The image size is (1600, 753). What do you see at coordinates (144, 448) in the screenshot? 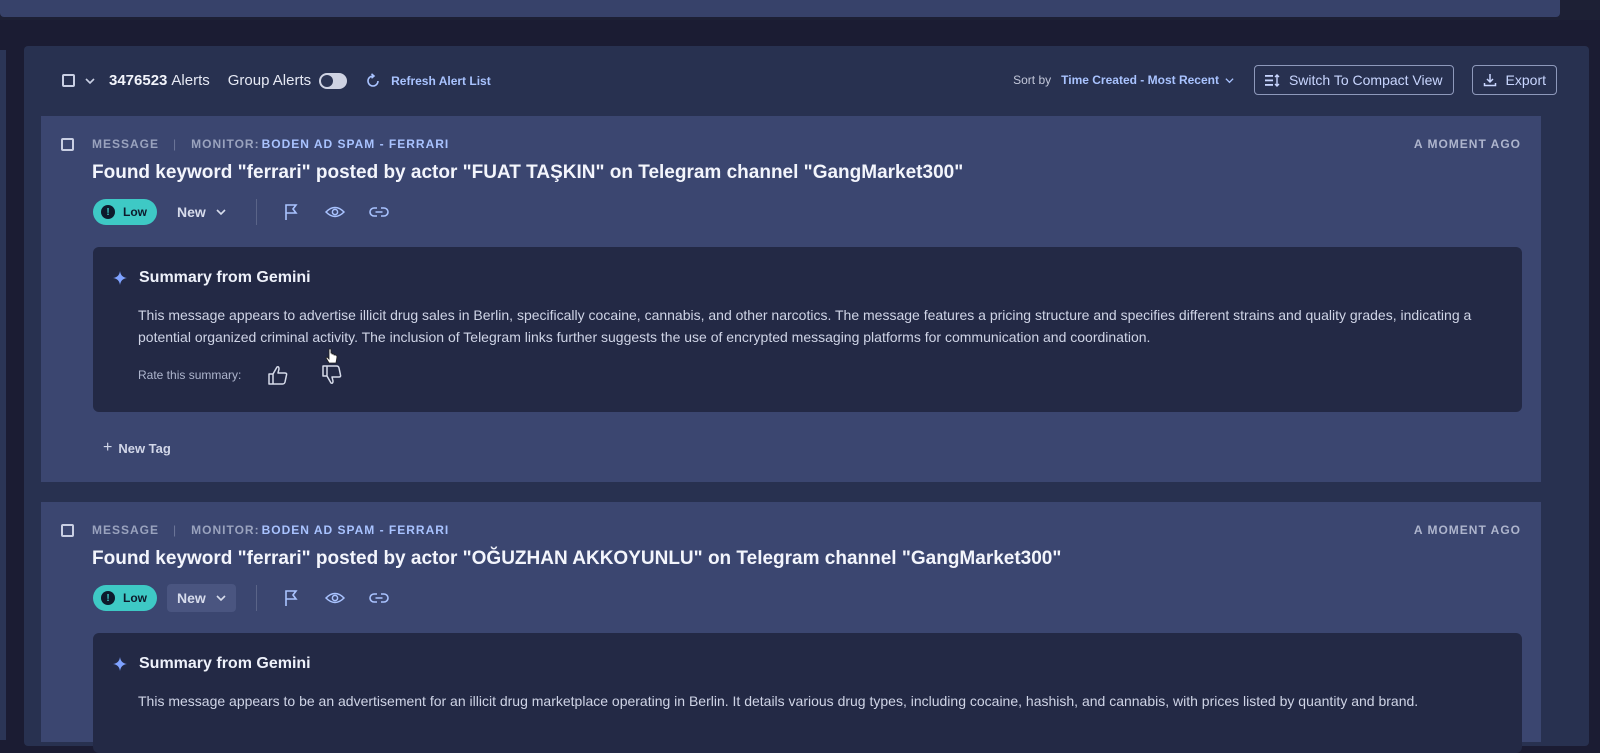
I see `new-tag-label: New Tag` at bounding box center [144, 448].